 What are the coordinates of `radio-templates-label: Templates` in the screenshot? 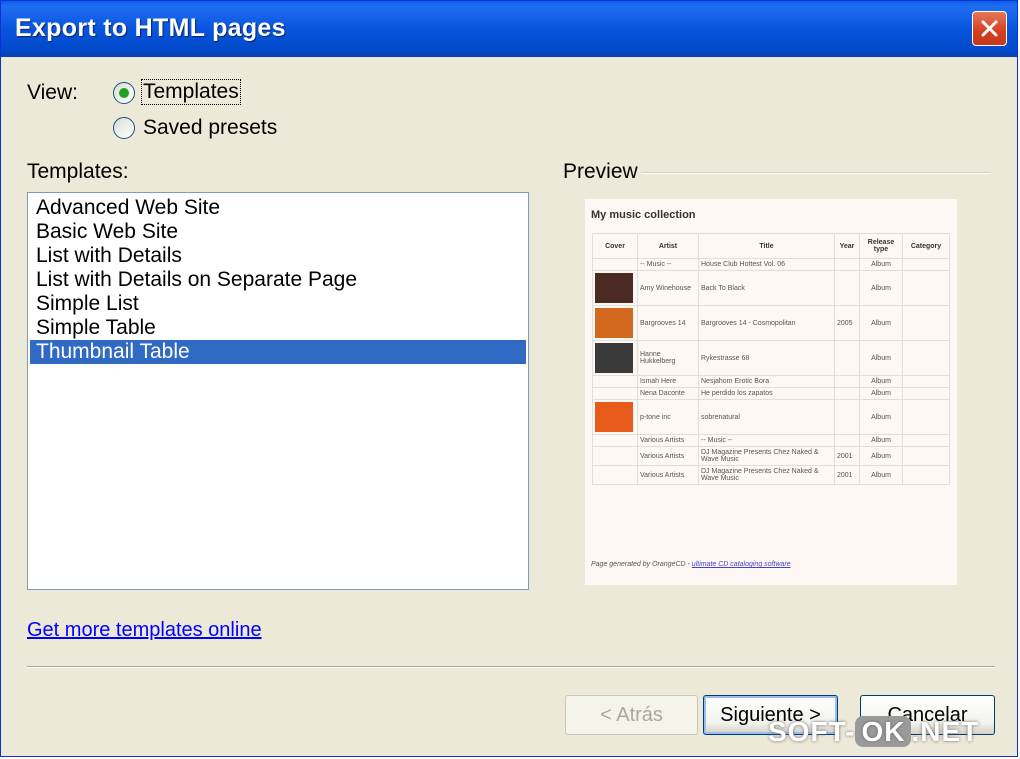 It's located at (191, 92).